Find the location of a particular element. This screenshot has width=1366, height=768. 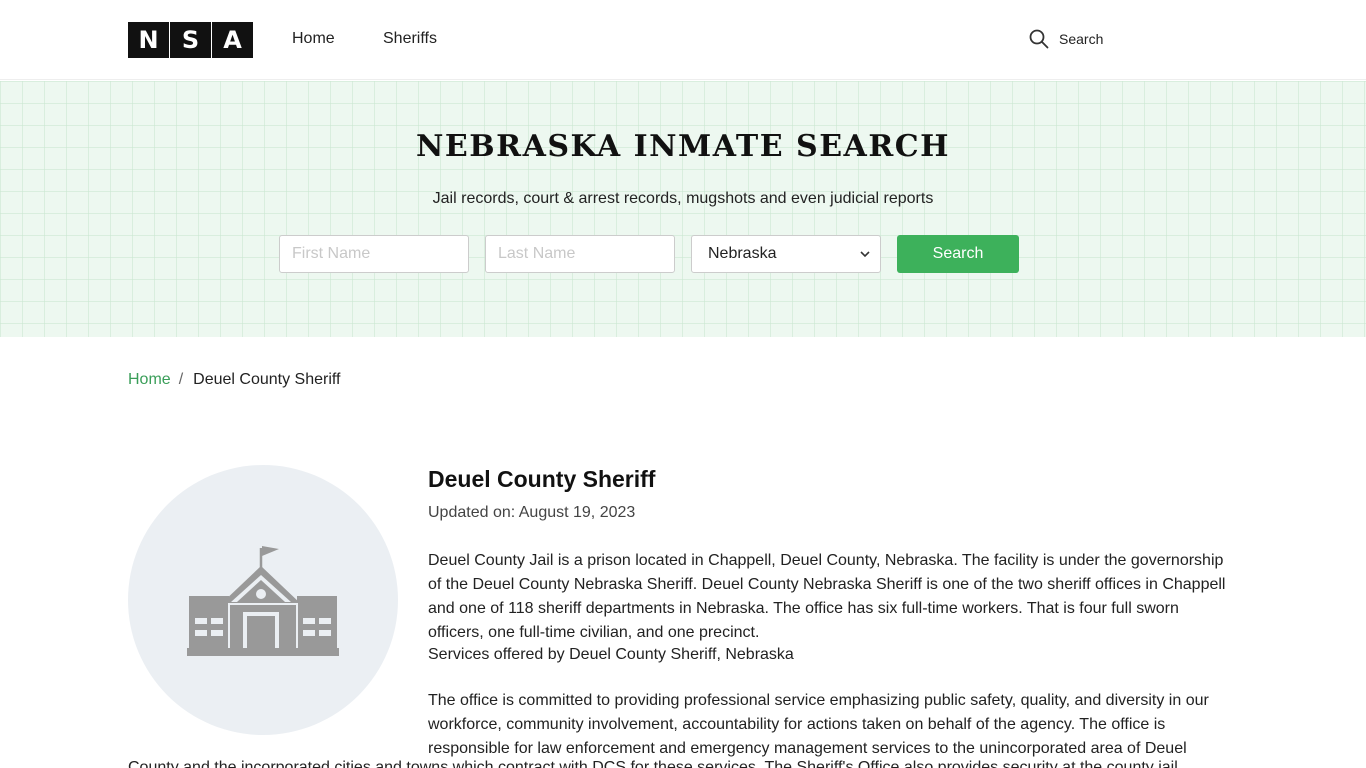

header-search-label: Search is located at coordinates (1081, 39).